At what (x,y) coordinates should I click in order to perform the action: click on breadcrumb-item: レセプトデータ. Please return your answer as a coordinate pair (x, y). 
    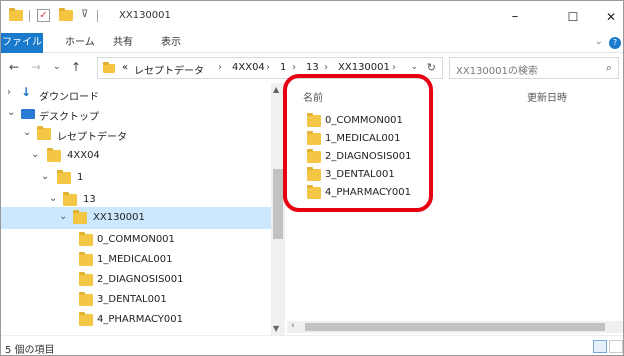
    Looking at the image, I should click on (169, 69).